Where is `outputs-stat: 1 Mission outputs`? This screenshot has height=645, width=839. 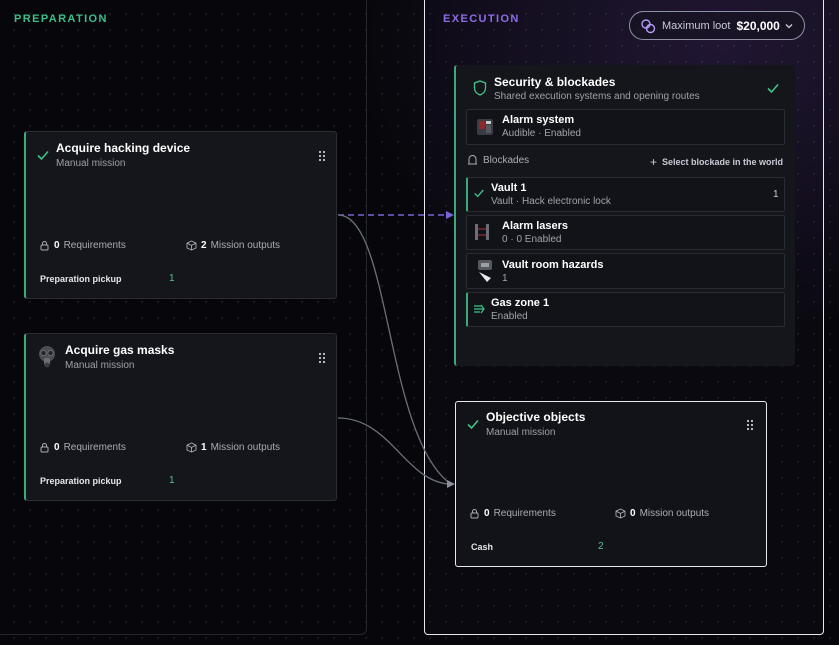 outputs-stat: 1 Mission outputs is located at coordinates (233, 447).